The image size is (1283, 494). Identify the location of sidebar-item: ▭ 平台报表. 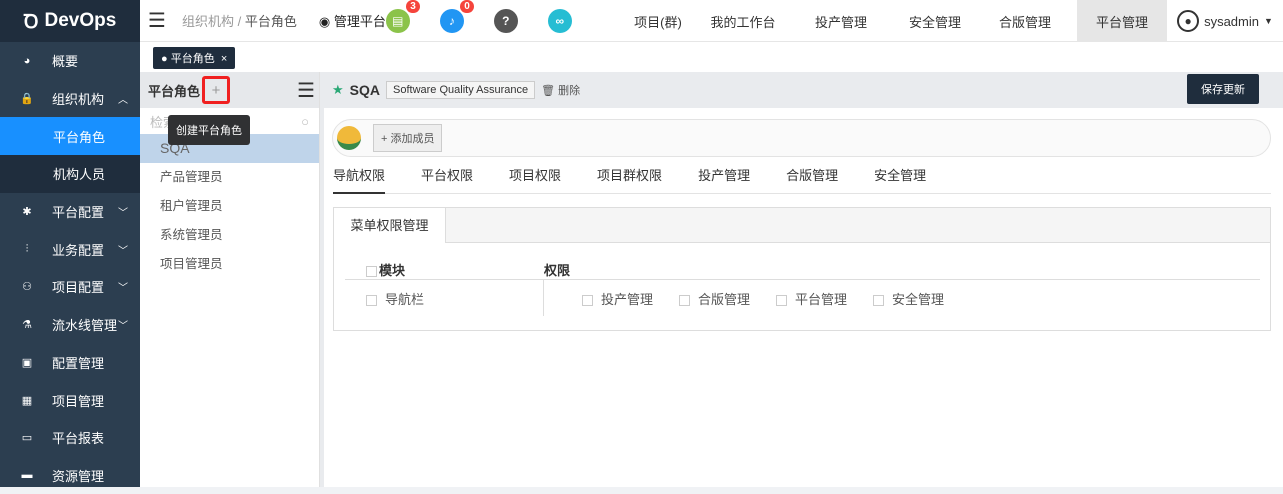
(70, 438).